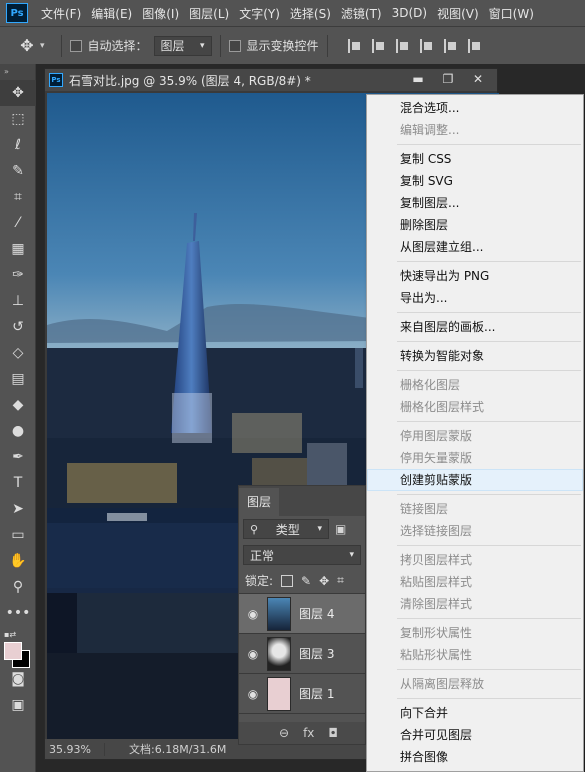 This screenshot has height=772, width=585. I want to click on context-menu-item: 拼合图像, so click(475, 757).